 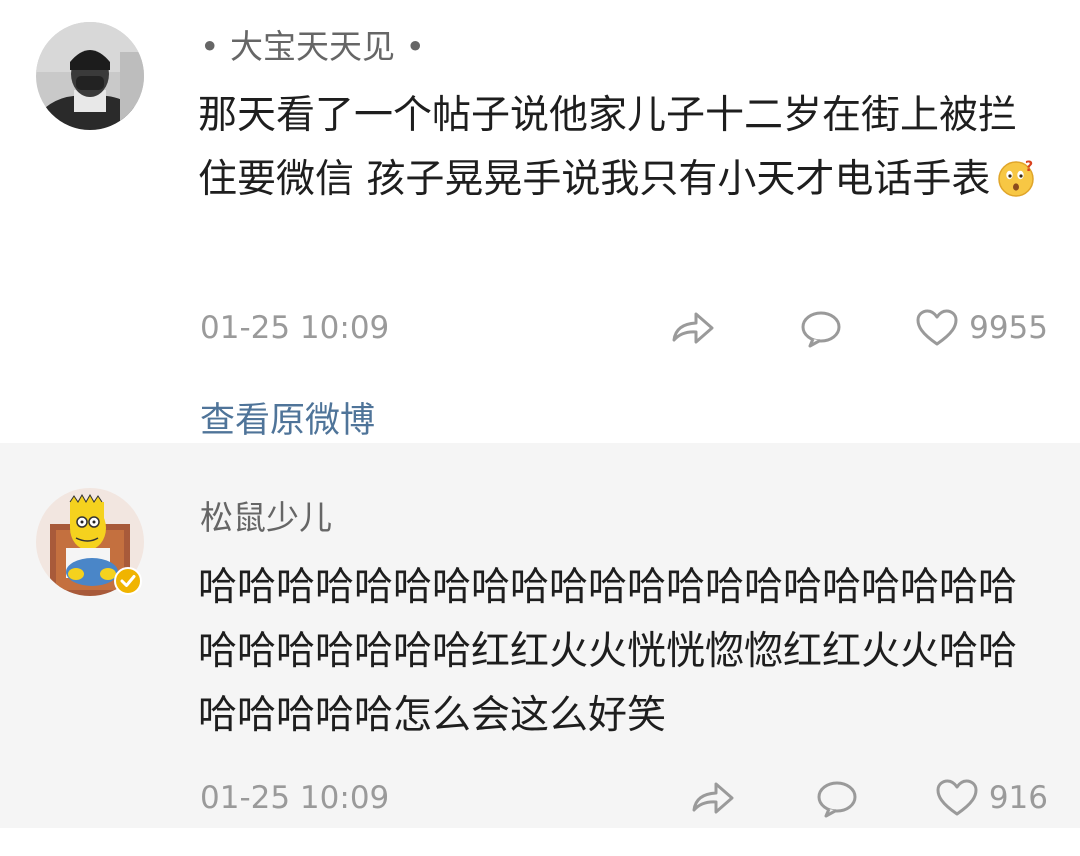 I want to click on comment-meta: 01-25 10:09 9955, so click(x=624, y=327).